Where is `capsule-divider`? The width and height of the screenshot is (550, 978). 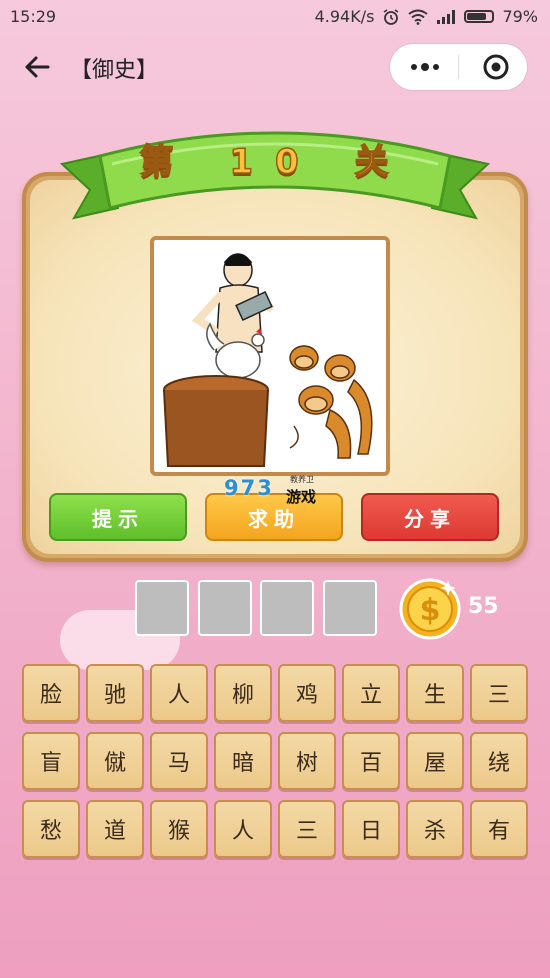
capsule-divider is located at coordinates (458, 67).